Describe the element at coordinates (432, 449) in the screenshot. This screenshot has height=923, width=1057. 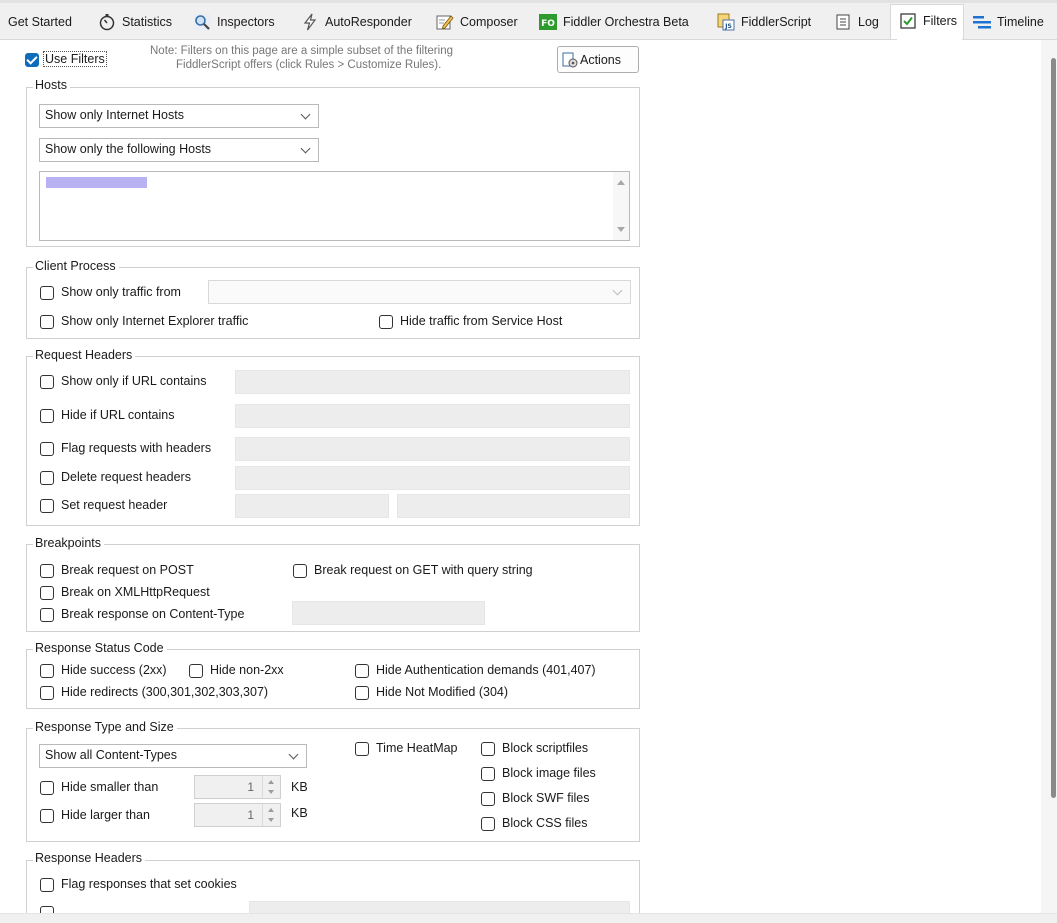
I see `flag-headers-input` at that location.